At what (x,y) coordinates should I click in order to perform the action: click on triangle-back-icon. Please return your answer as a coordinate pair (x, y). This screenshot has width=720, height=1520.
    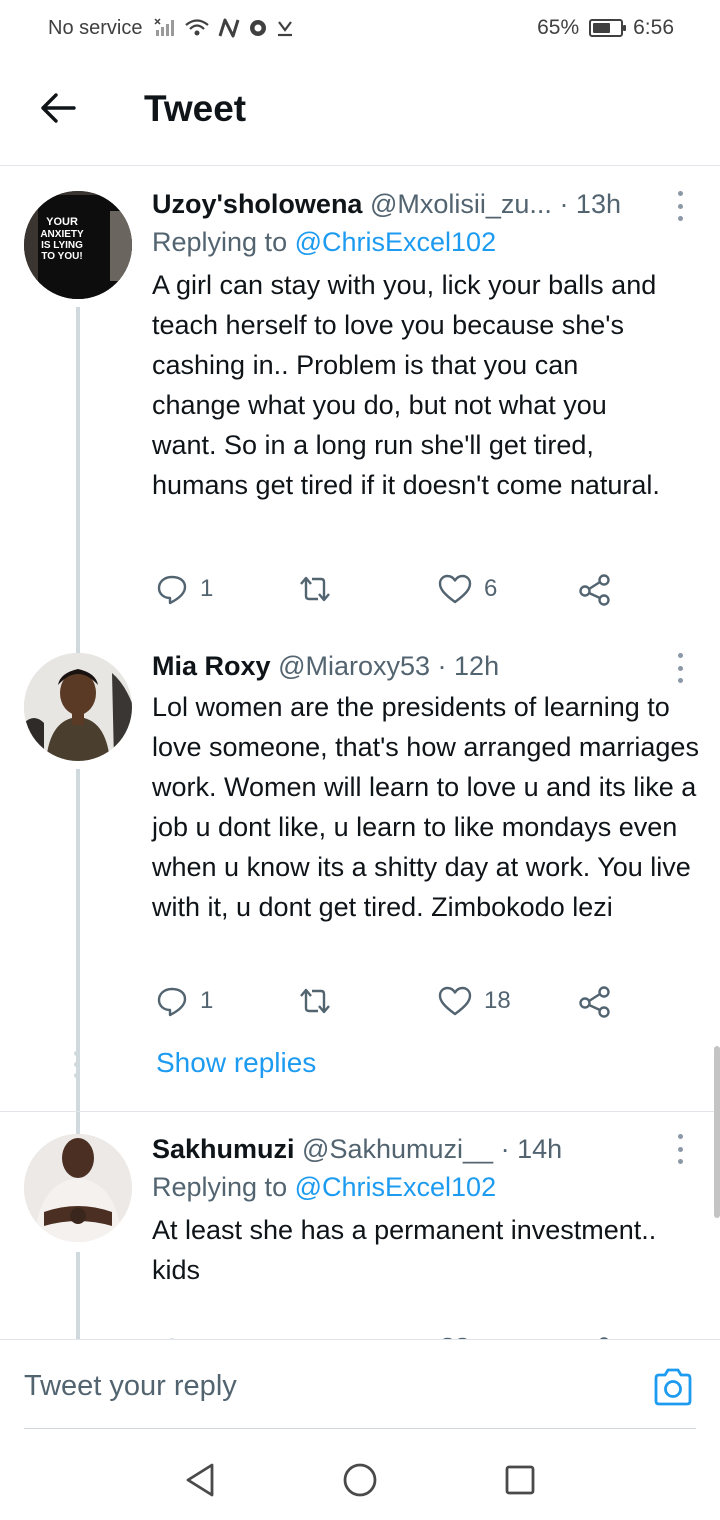
    Looking at the image, I should click on (200, 1480).